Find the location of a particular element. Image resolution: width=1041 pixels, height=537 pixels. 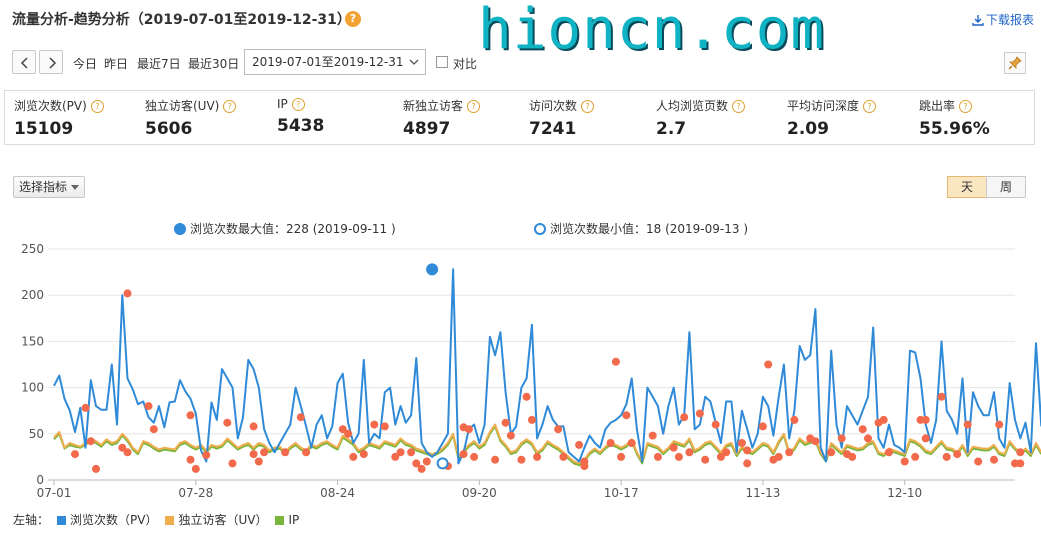

y-tick-label: 250 is located at coordinates (32, 249).